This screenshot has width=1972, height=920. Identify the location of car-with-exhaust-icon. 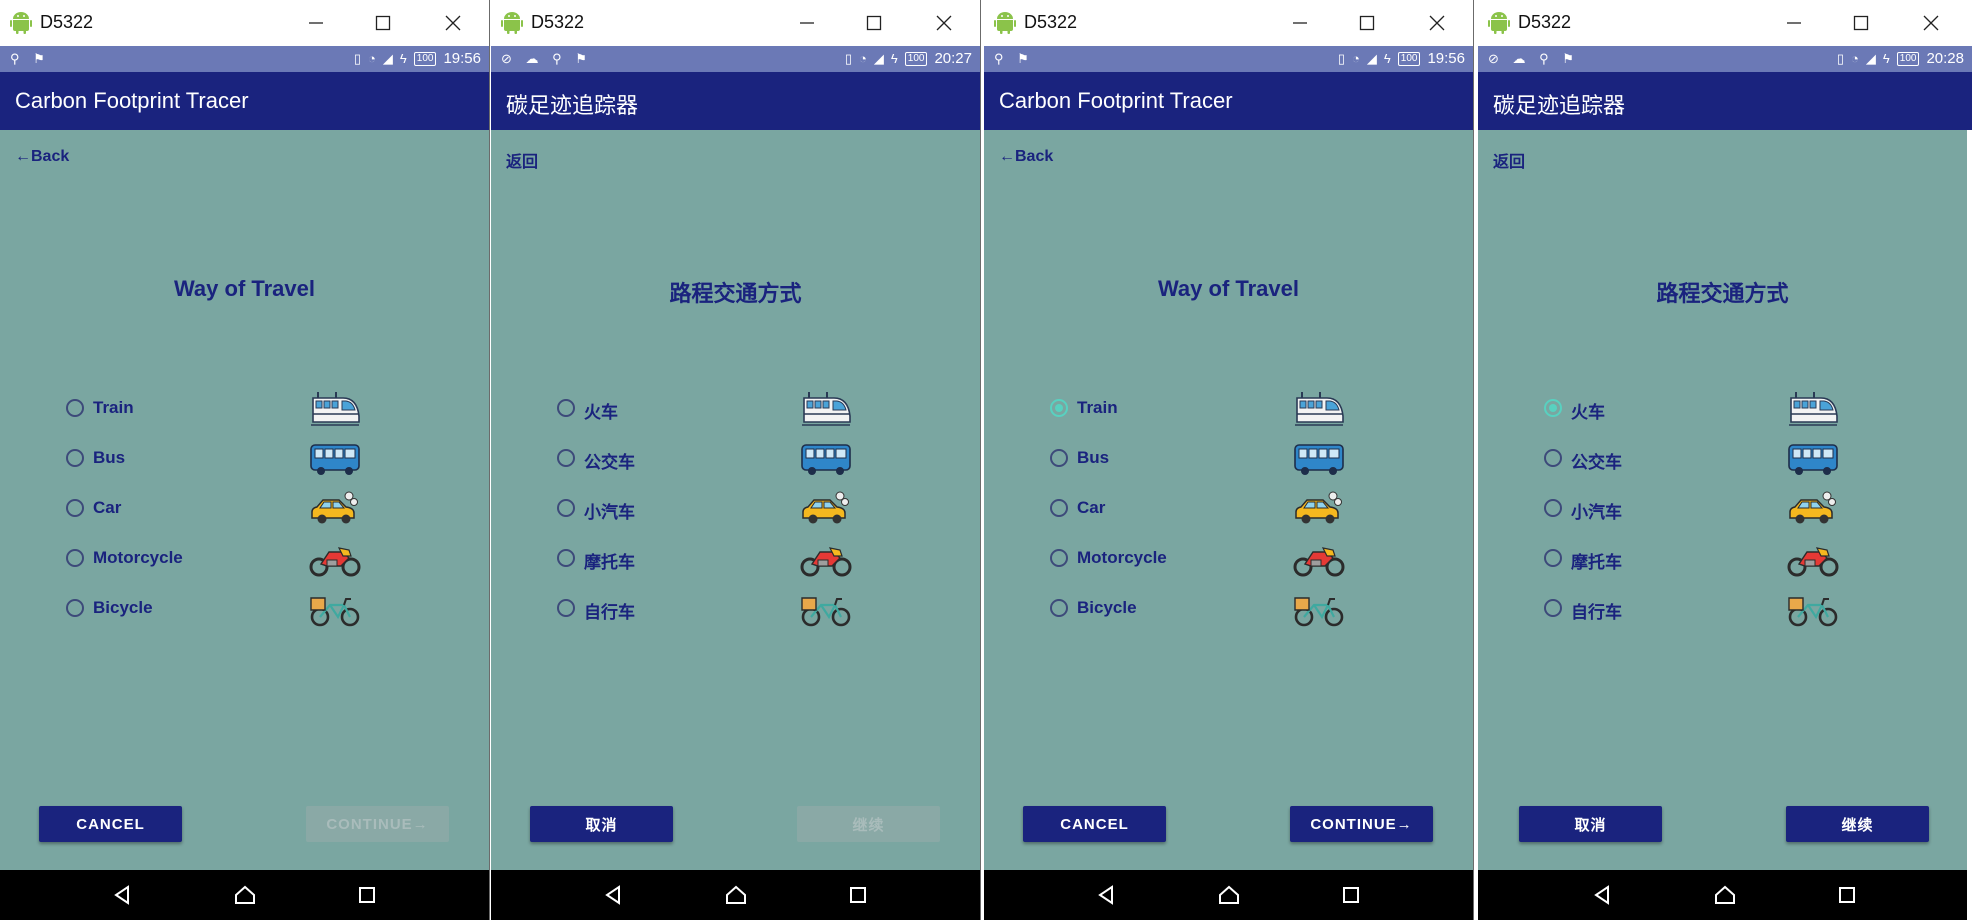
(1812, 507).